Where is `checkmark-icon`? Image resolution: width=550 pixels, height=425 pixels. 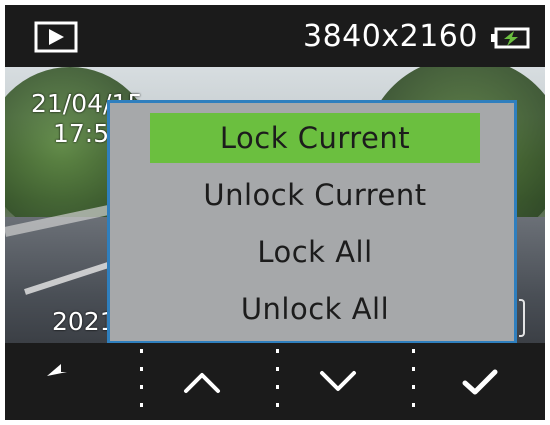
checkmark-icon is located at coordinates (480, 381).